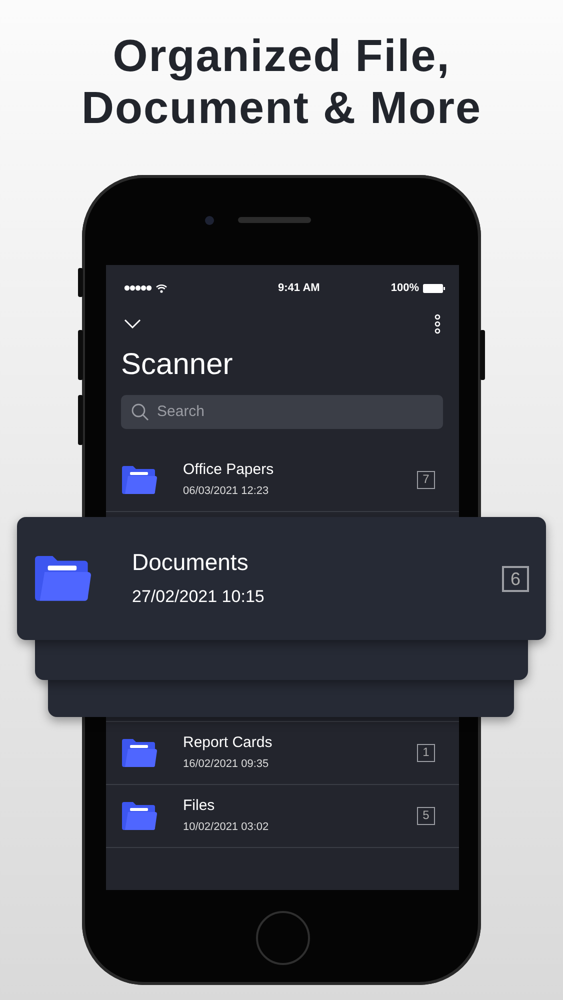 This screenshot has height=1000, width=563. Describe the element at coordinates (226, 764) in the screenshot. I see `folder-date: 16/02/2021 09:35` at that location.